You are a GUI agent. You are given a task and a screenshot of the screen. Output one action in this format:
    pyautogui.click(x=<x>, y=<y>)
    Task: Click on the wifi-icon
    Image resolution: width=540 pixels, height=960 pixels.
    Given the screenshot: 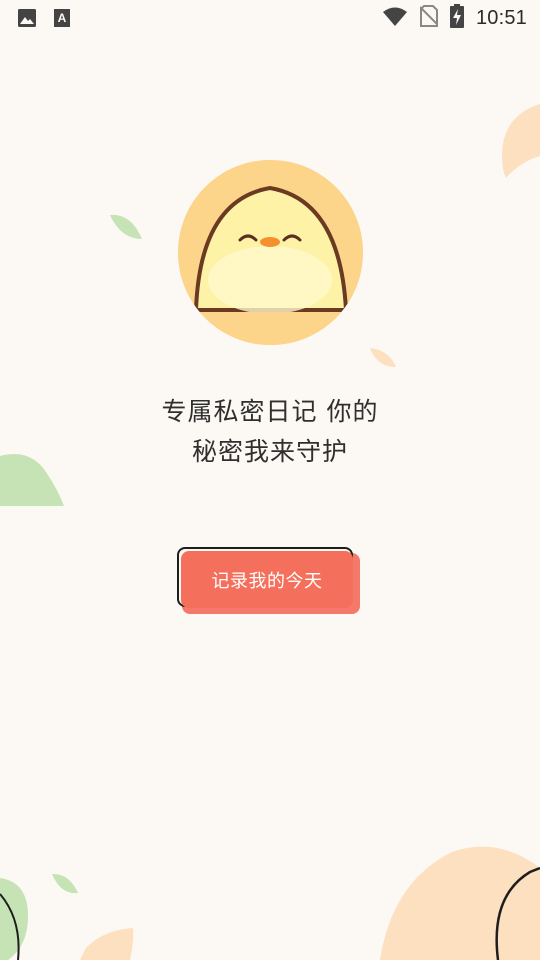 What is the action you would take?
    pyautogui.click(x=395, y=18)
    